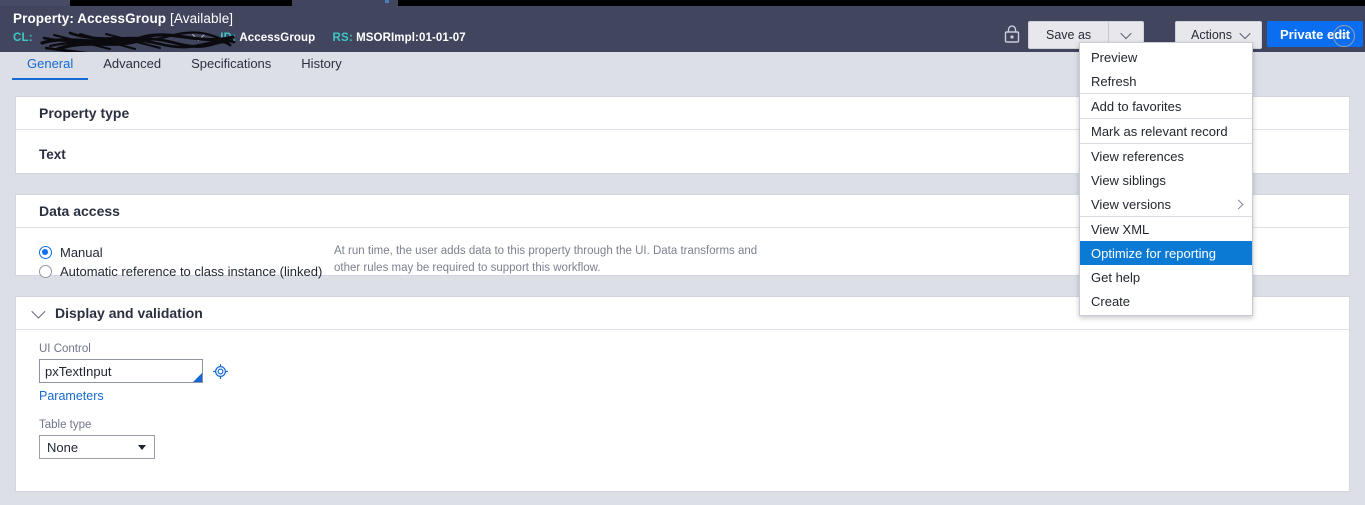 The height and width of the screenshot is (505, 1365). Describe the element at coordinates (97, 447) in the screenshot. I see `table-type-select: None` at that location.